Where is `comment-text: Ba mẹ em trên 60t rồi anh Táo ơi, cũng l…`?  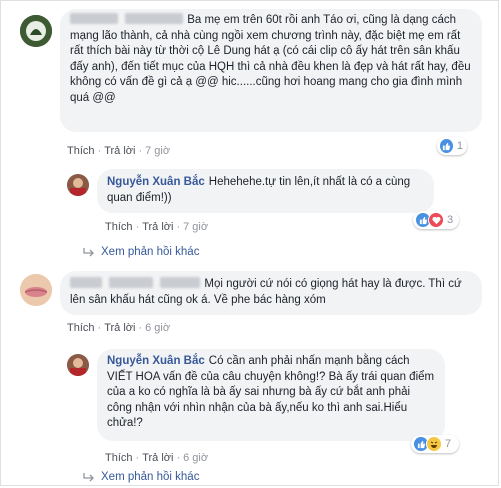 comment-text: Ba mẹ em trên 60t rồi anh Táo ơi, cũng l… is located at coordinates (270, 59).